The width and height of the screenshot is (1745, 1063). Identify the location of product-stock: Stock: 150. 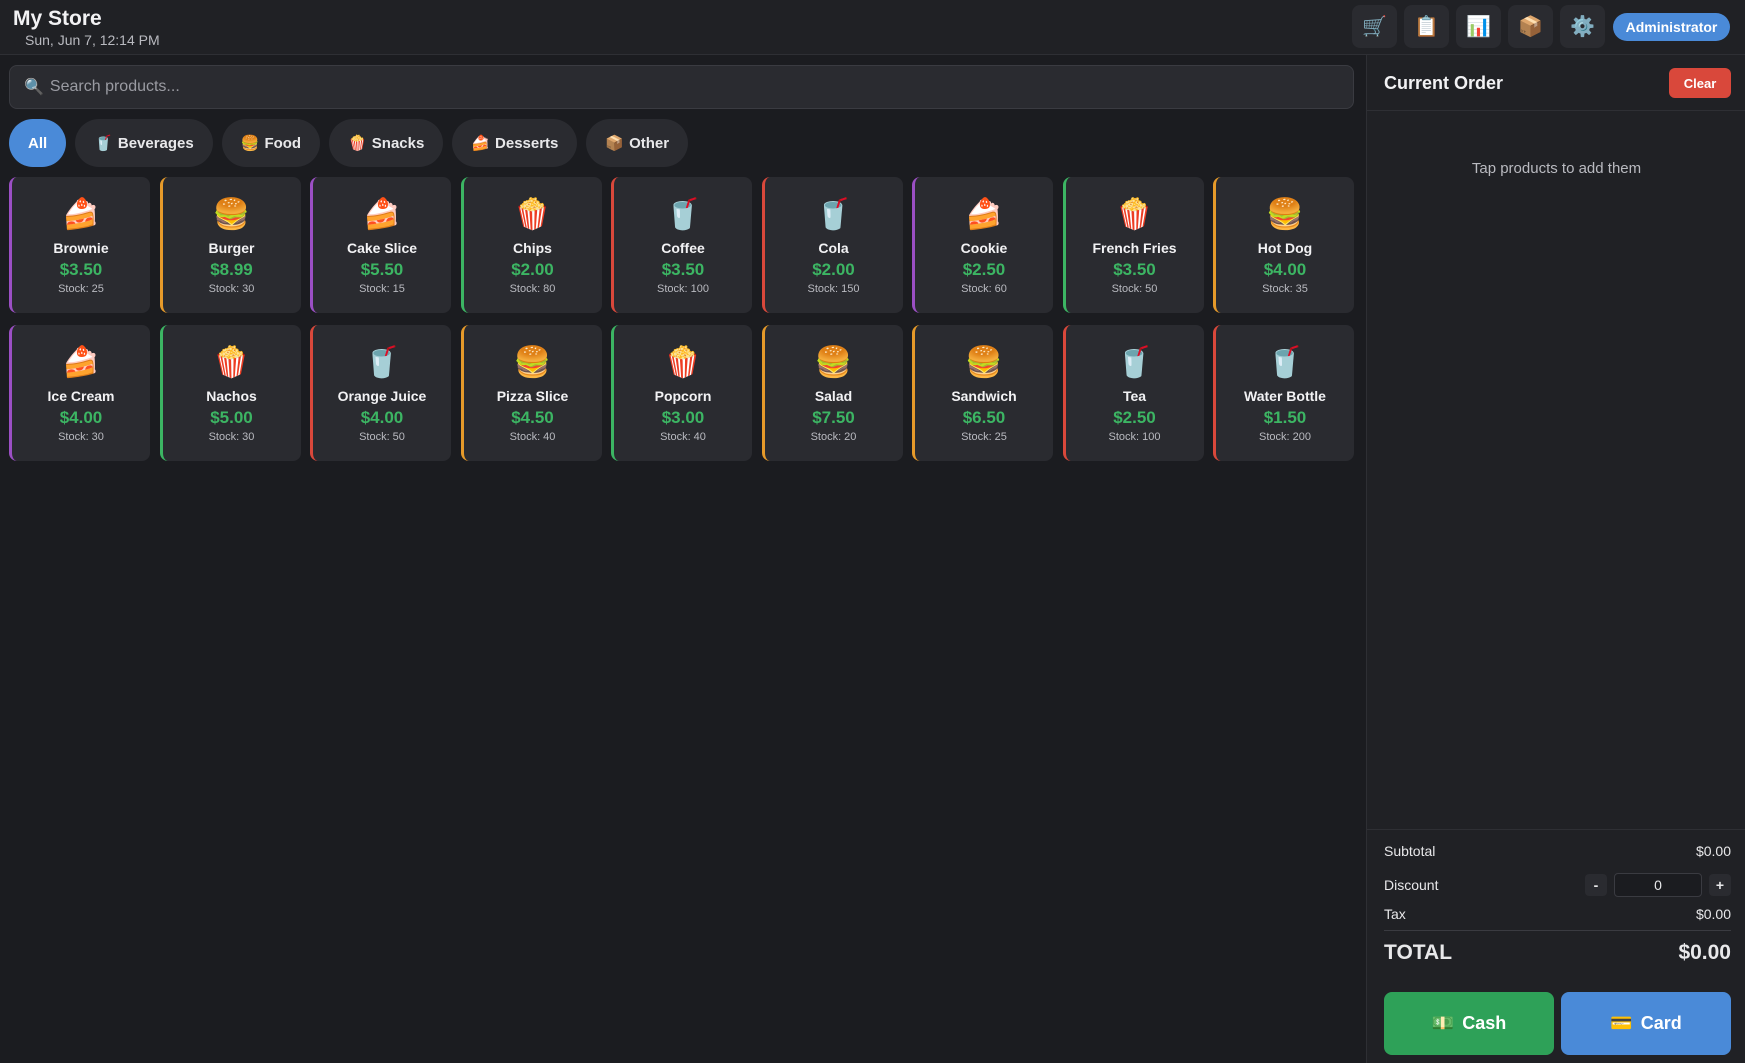
(833, 289).